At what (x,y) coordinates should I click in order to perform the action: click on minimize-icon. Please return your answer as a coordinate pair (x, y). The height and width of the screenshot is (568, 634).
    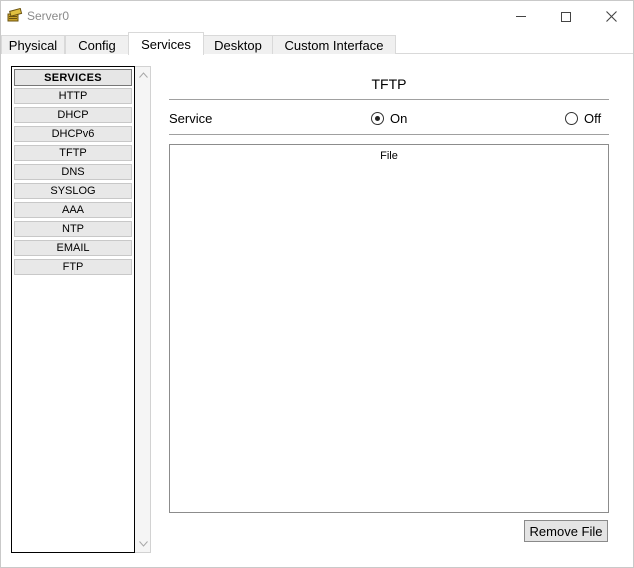
    Looking at the image, I should click on (521, 16).